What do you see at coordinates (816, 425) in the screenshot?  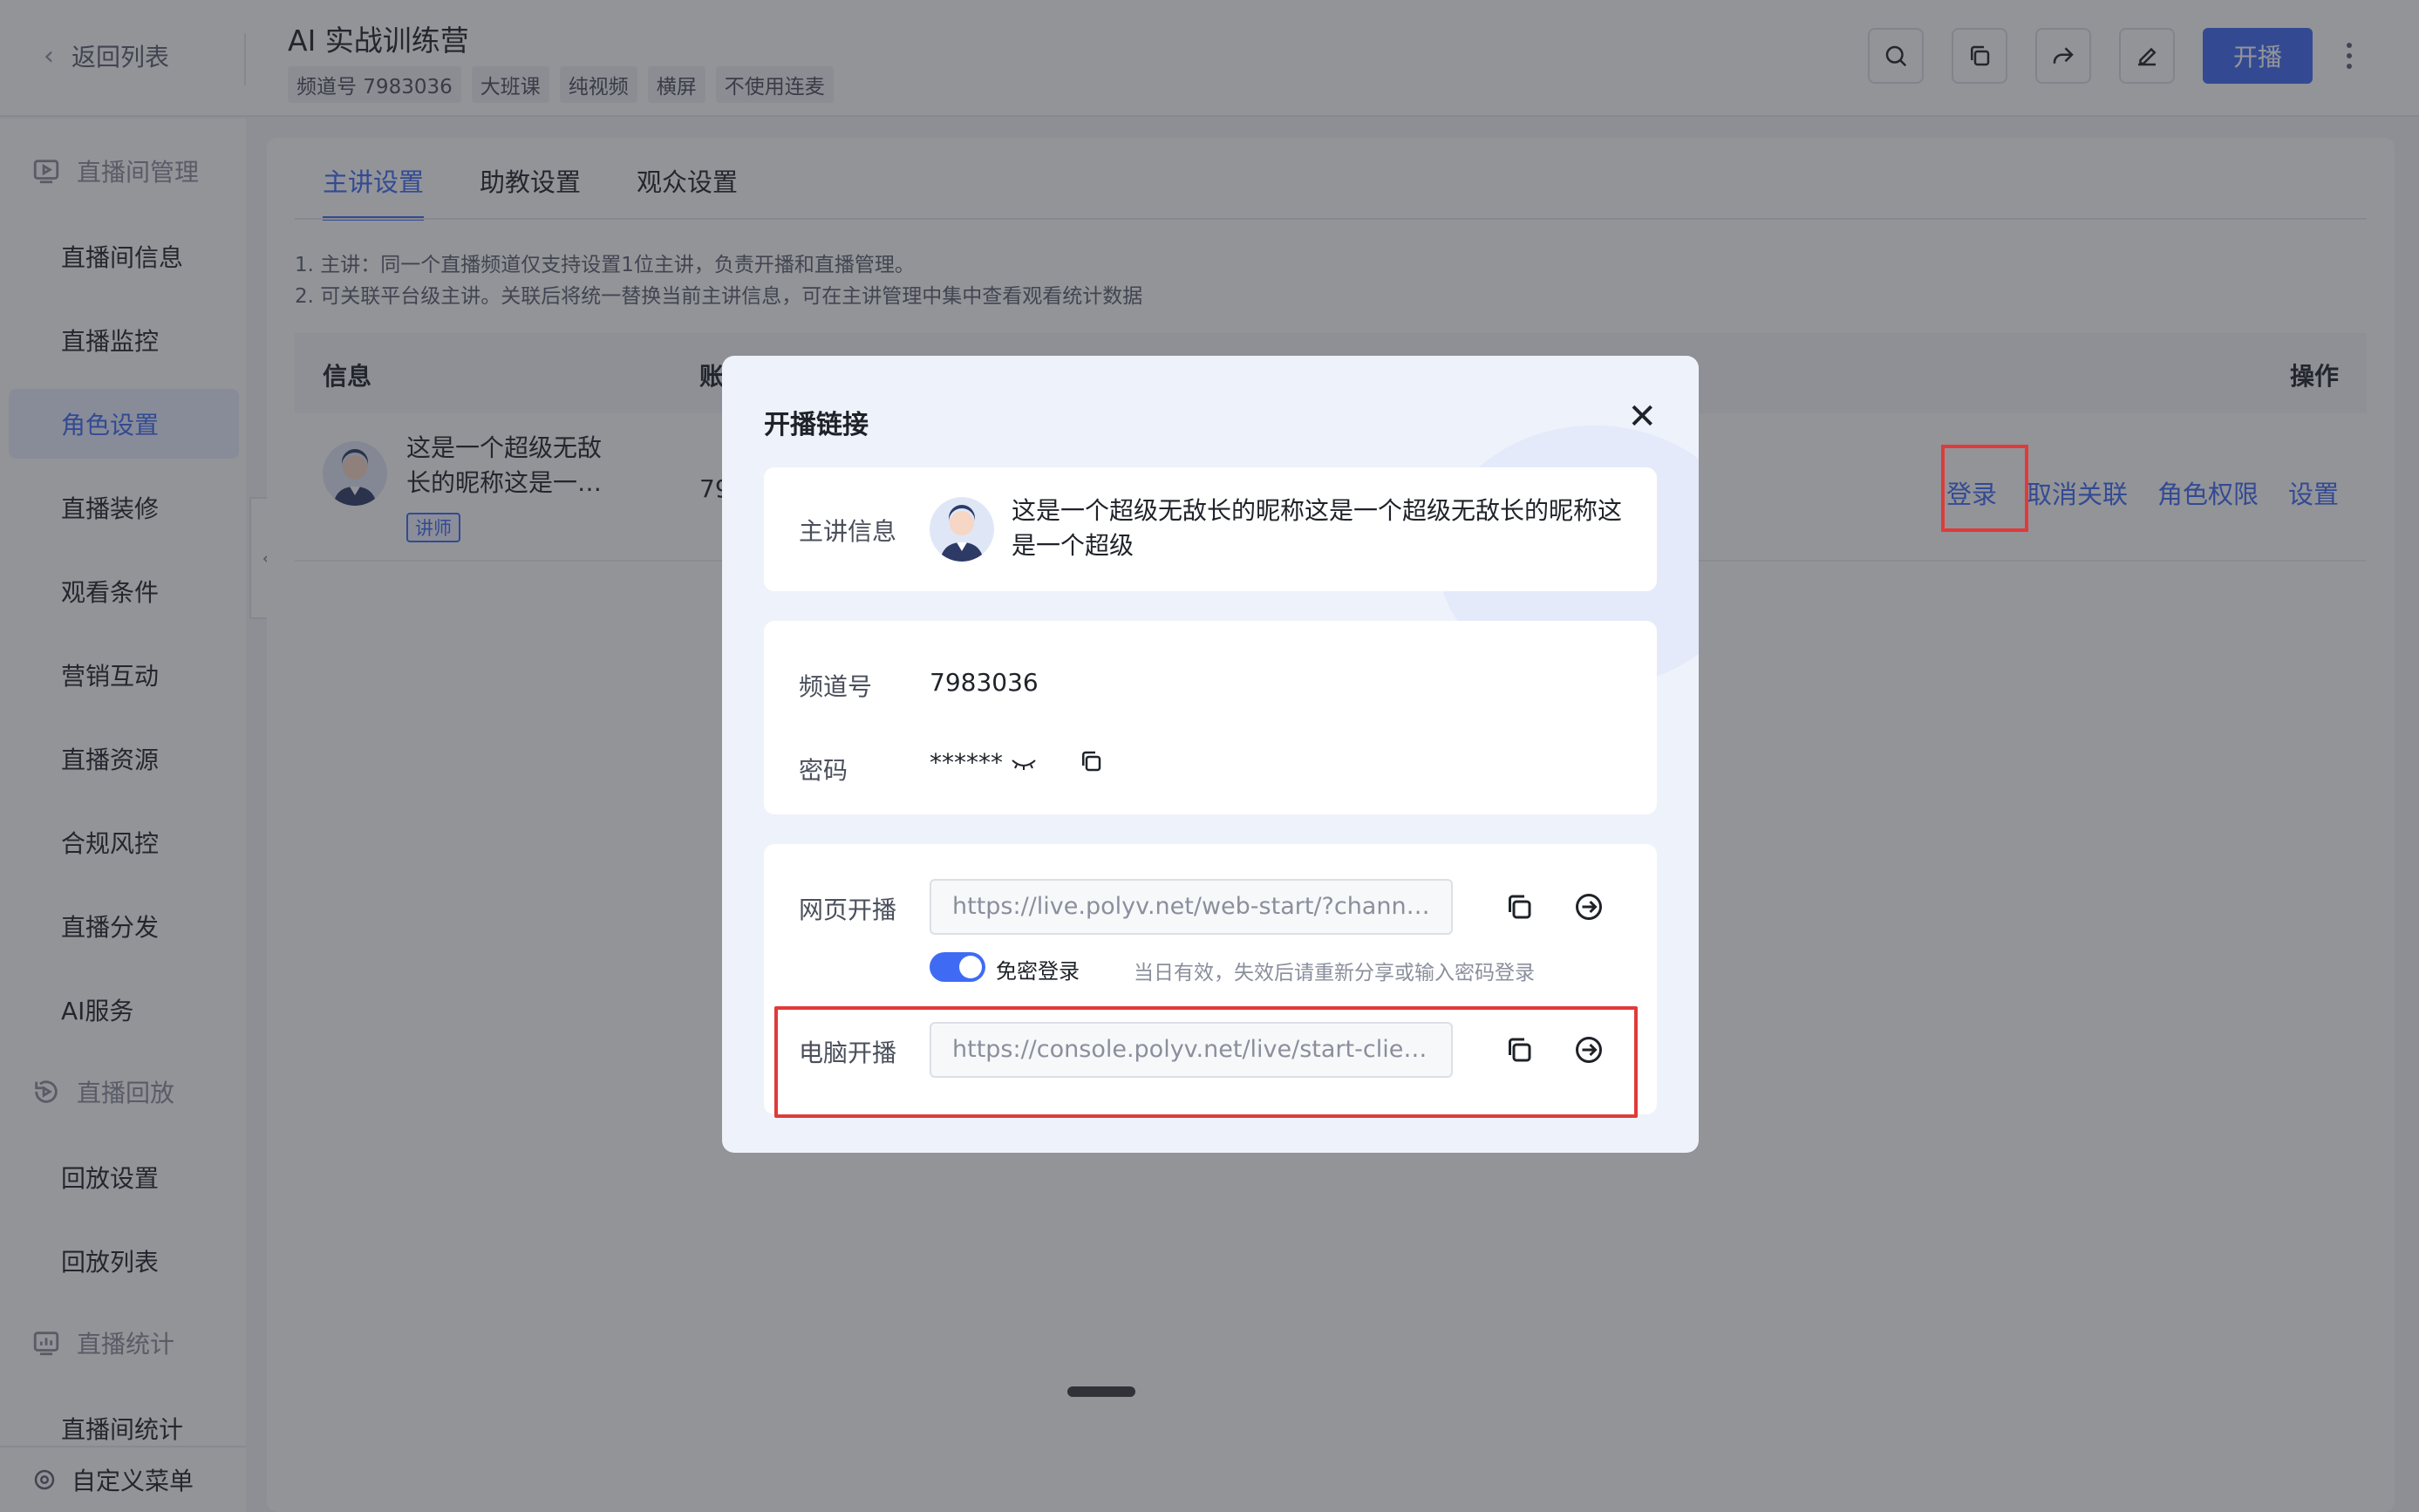 I see `modal-title: 开播链接` at bounding box center [816, 425].